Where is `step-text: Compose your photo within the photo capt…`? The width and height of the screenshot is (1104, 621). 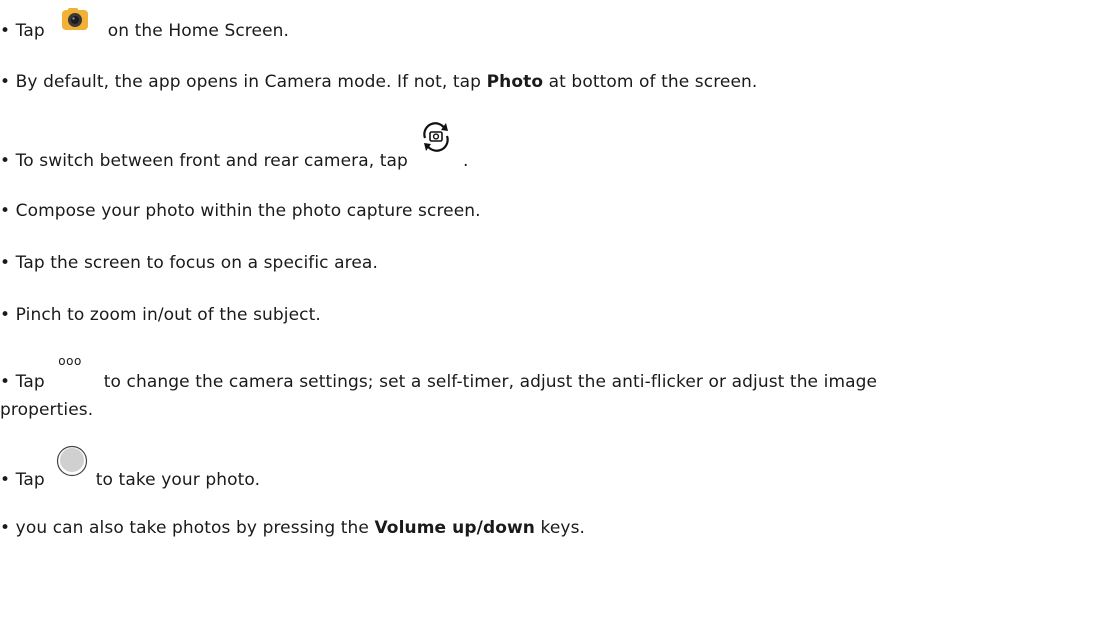 step-text: Compose your photo within the photo capt… is located at coordinates (248, 211).